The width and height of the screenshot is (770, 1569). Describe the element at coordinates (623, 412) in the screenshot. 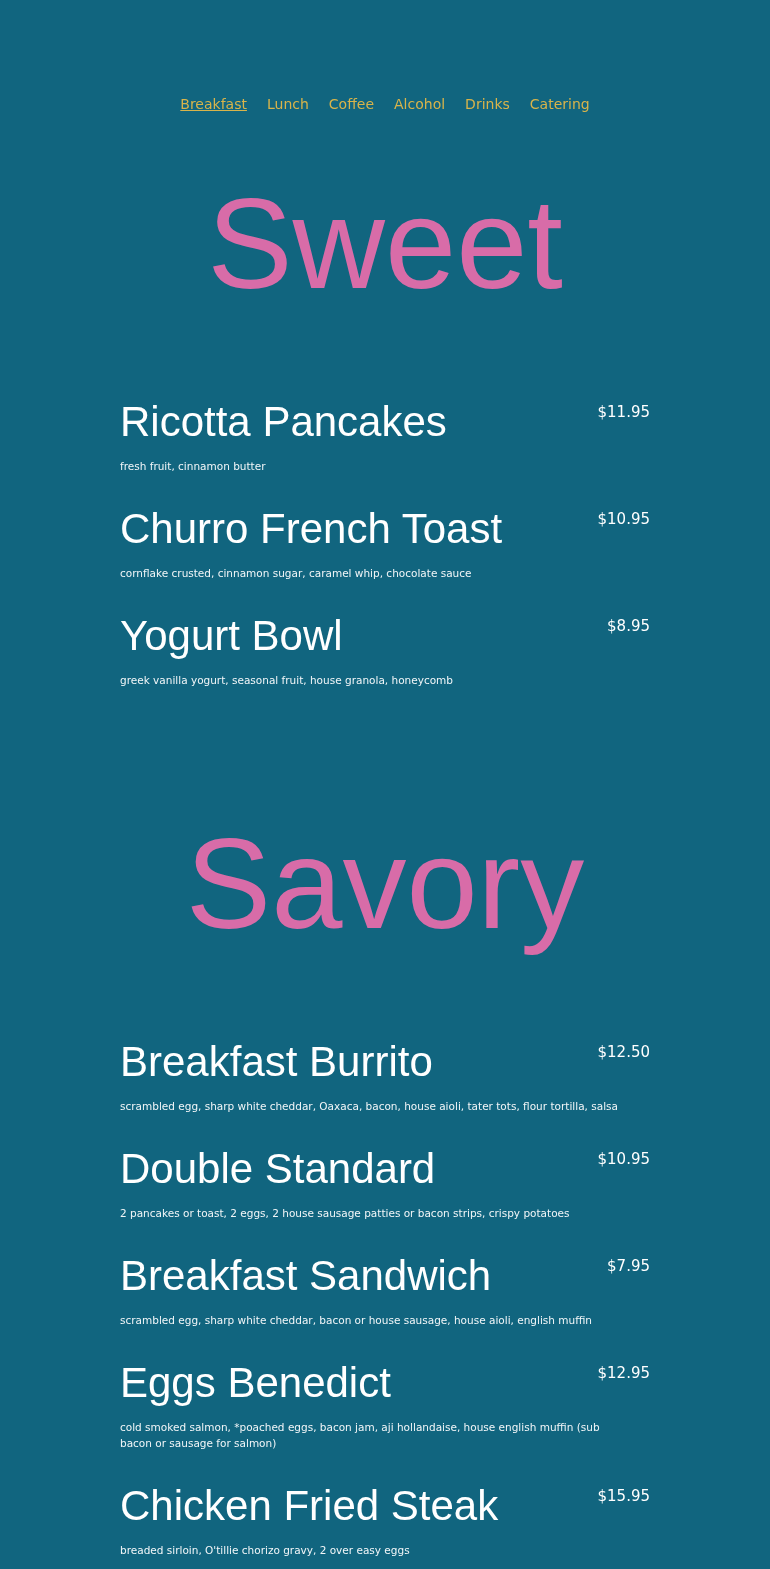

I see `item-price: $11.95` at that location.